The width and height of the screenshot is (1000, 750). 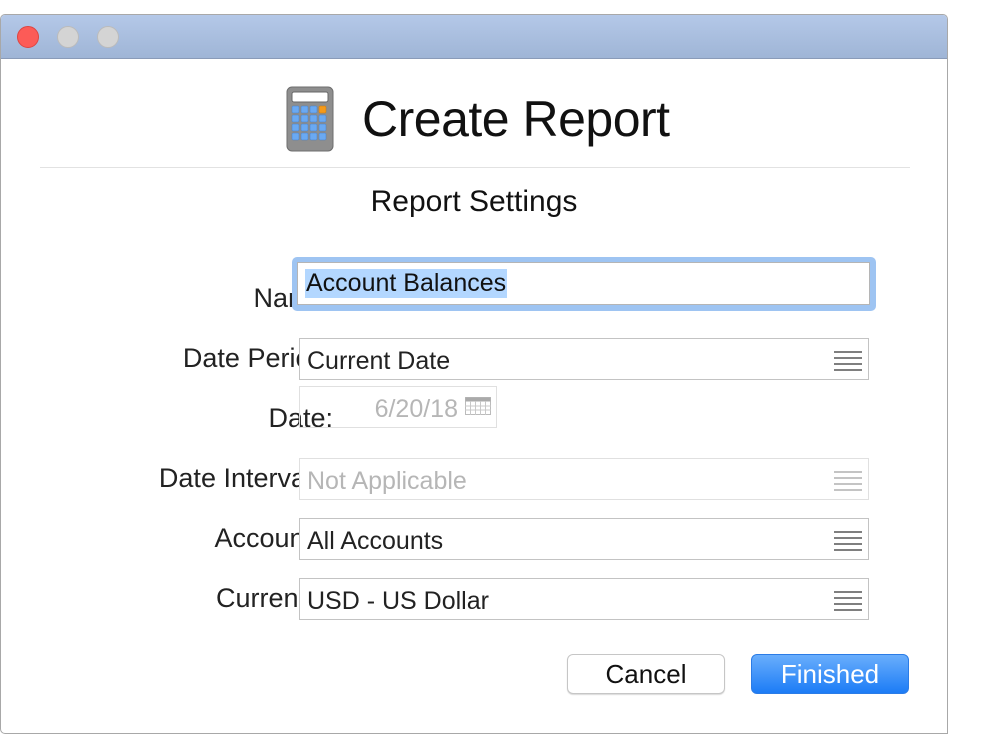 What do you see at coordinates (68, 37) in the screenshot?
I see `minimize-button` at bounding box center [68, 37].